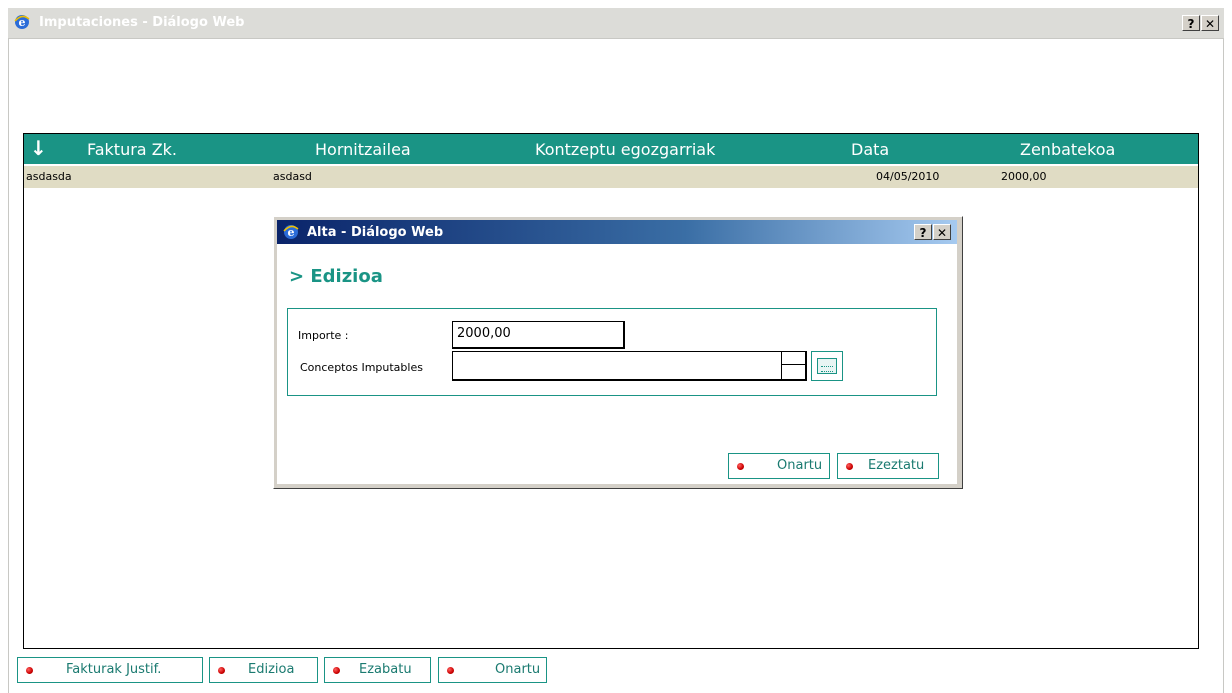  Describe the element at coordinates (1223, 365) in the screenshot. I see `outer-border-right` at that location.